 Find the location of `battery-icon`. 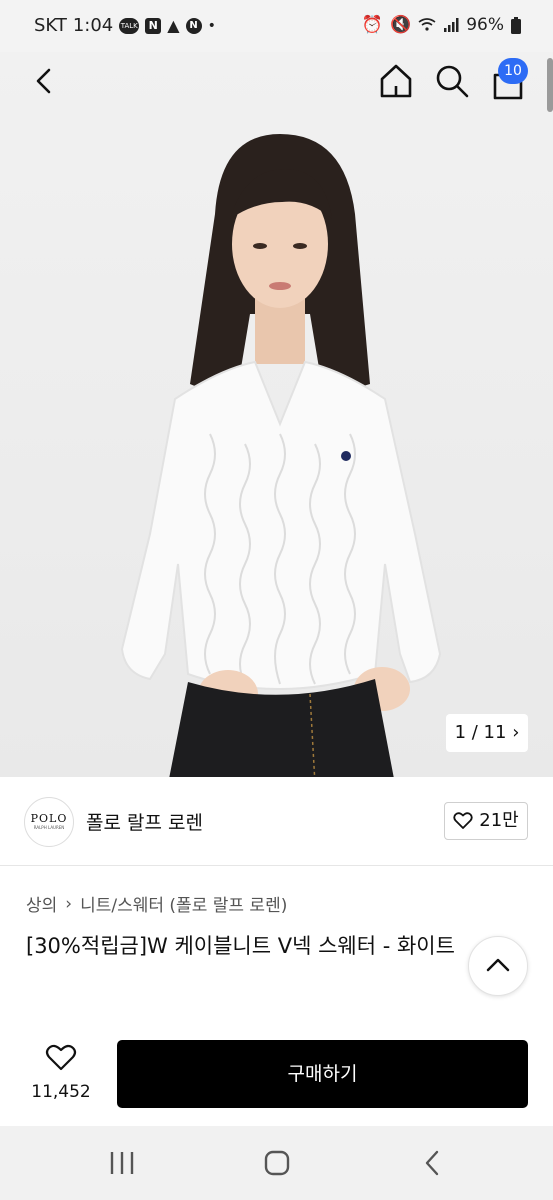

battery-icon is located at coordinates (516, 25).